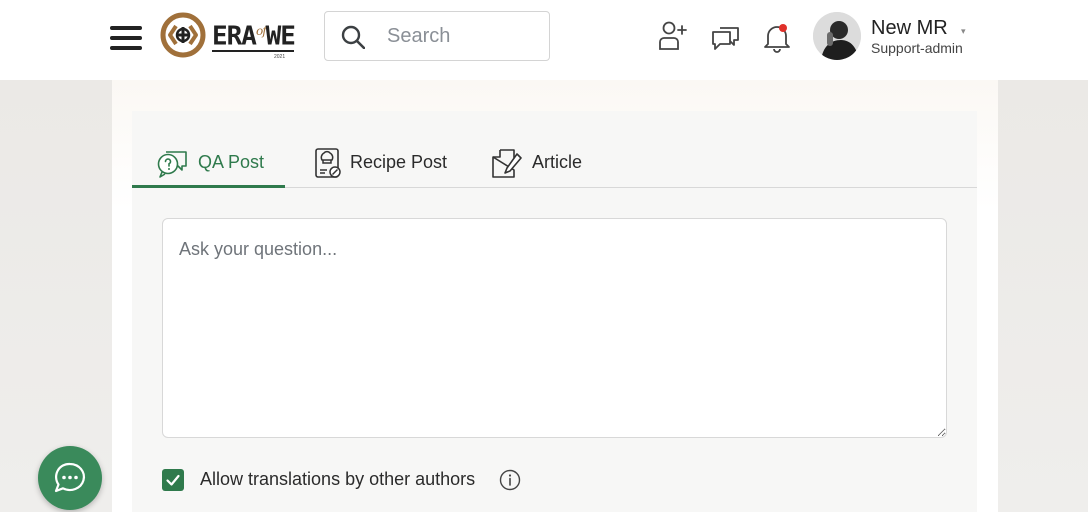 The image size is (1088, 512). I want to click on allow-translations-checkbox, so click(173, 480).